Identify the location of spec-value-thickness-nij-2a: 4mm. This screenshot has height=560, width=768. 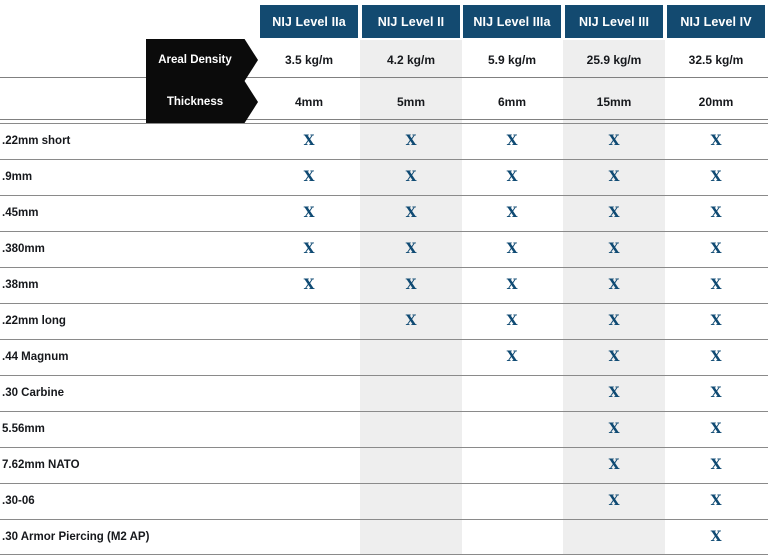
(308, 102).